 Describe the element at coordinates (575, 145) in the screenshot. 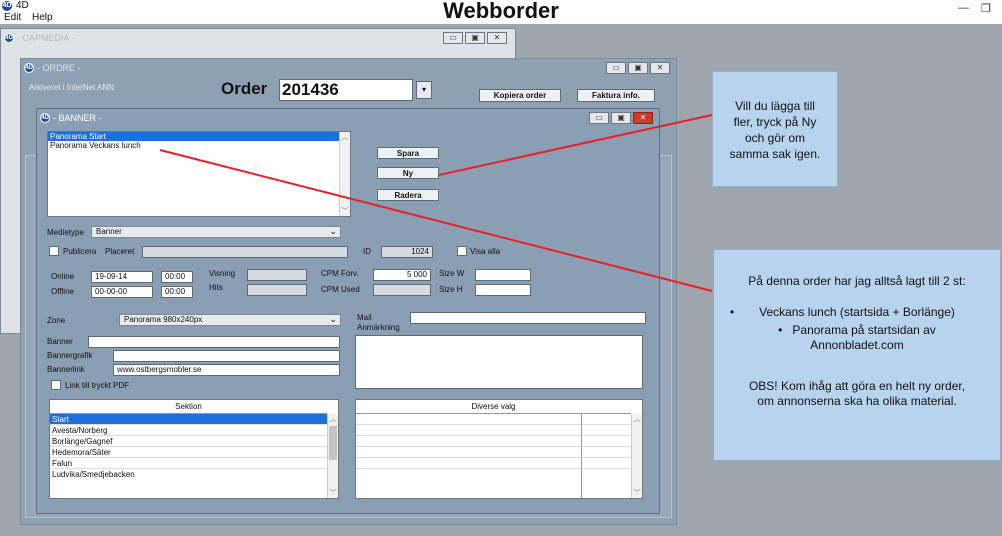

I see `arrow-to-ny-button` at that location.